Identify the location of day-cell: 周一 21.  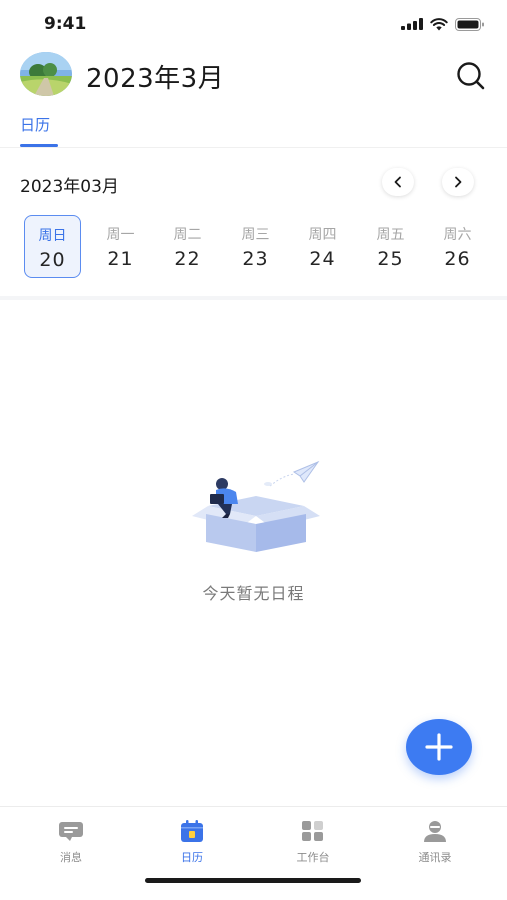
(120, 246).